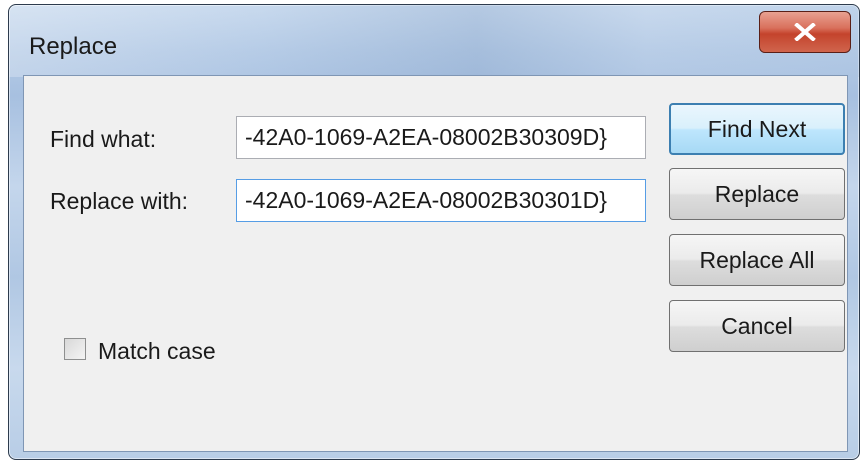 The width and height of the screenshot is (867, 464). I want to click on match-case-checkbox, so click(75, 349).